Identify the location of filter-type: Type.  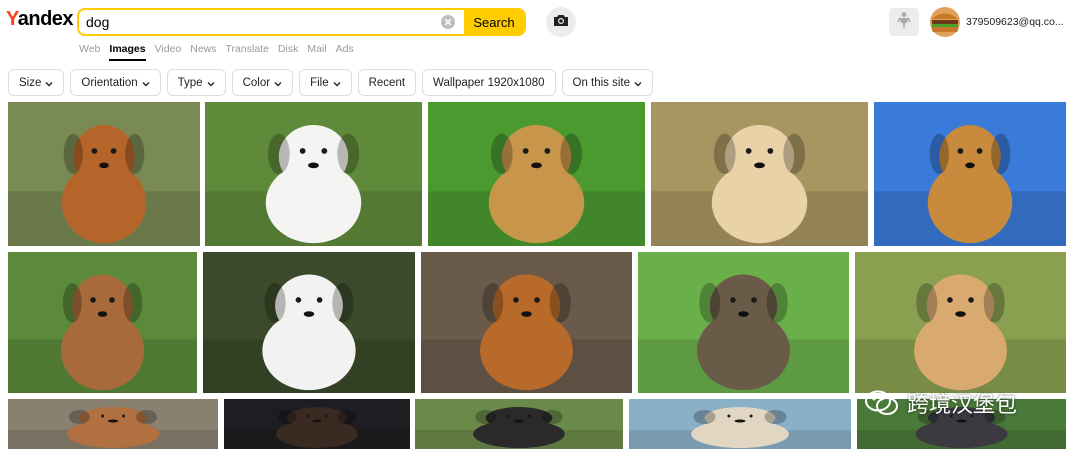
(196, 82).